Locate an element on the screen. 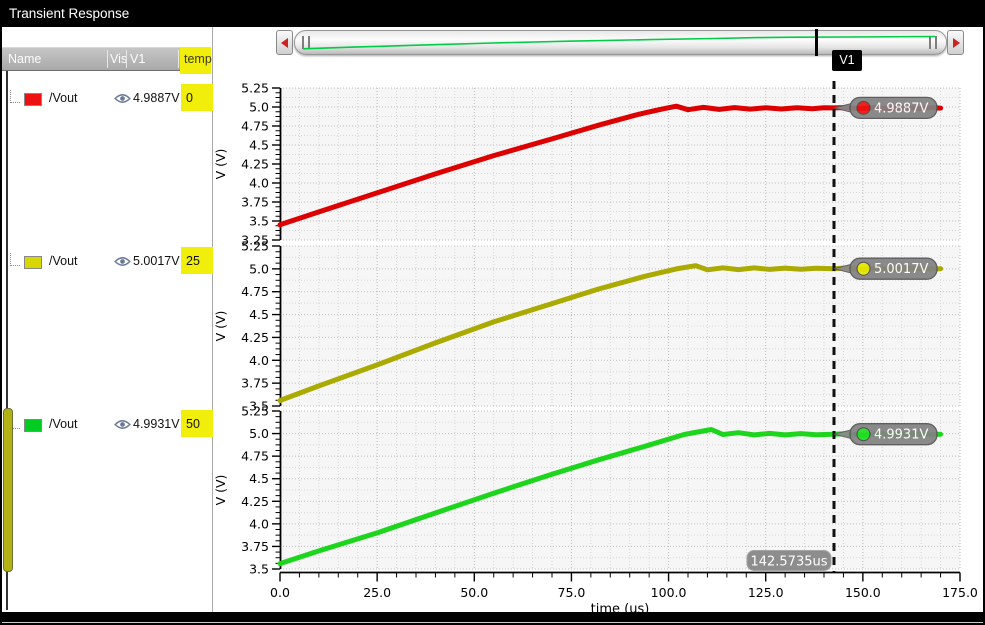 This screenshot has height=625, width=985. column-header-temp: temp is located at coordinates (198, 59).